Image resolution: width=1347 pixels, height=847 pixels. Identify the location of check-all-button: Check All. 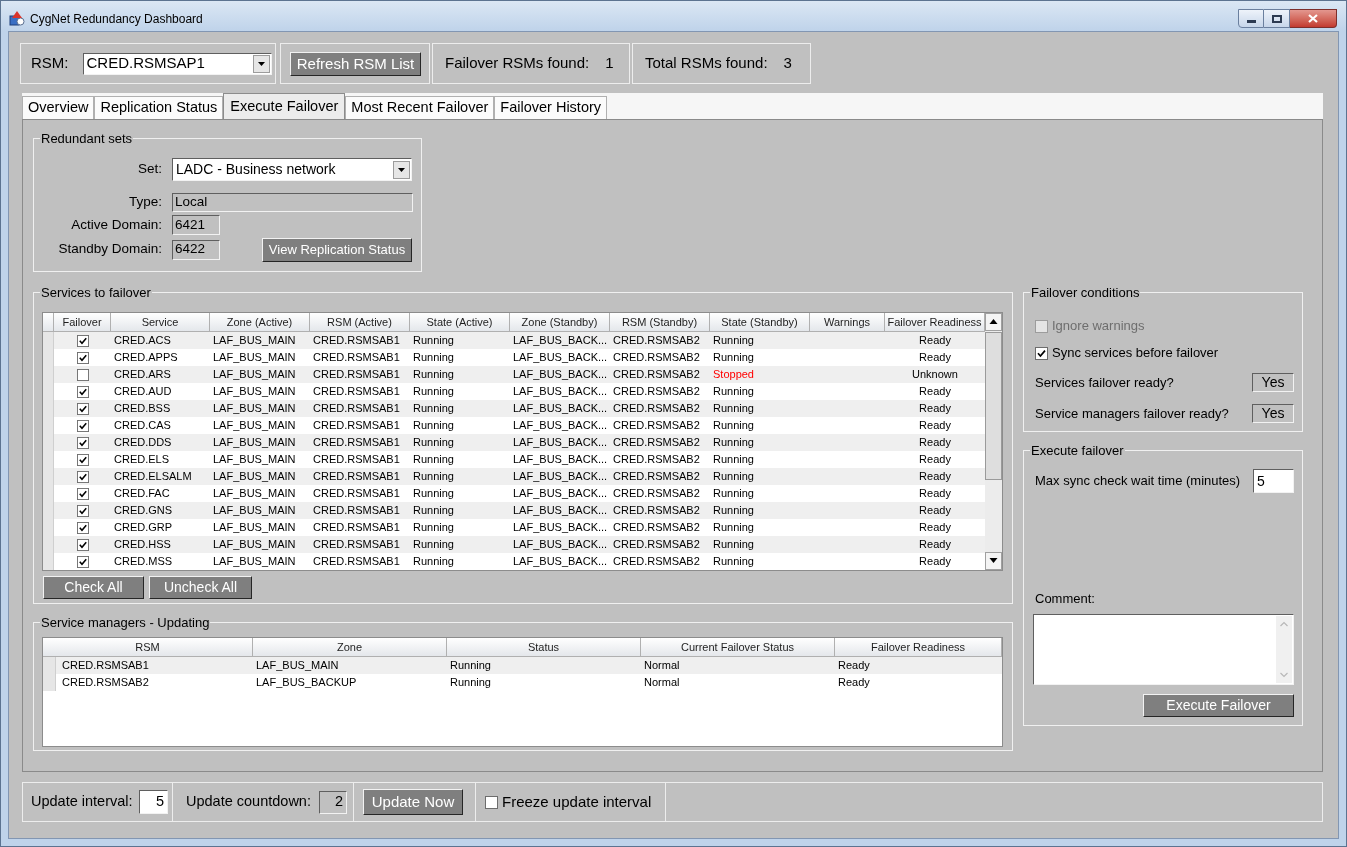
(93, 587).